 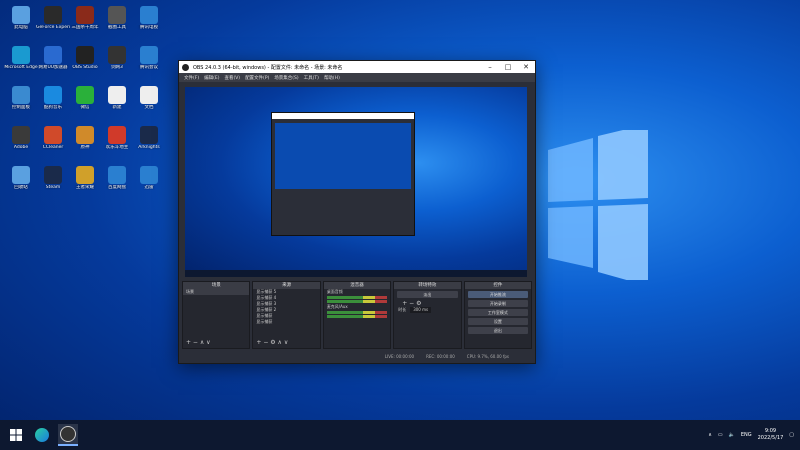 What do you see at coordinates (232, 78) in the screenshot?
I see `menu-view: 查看(V)` at bounding box center [232, 78].